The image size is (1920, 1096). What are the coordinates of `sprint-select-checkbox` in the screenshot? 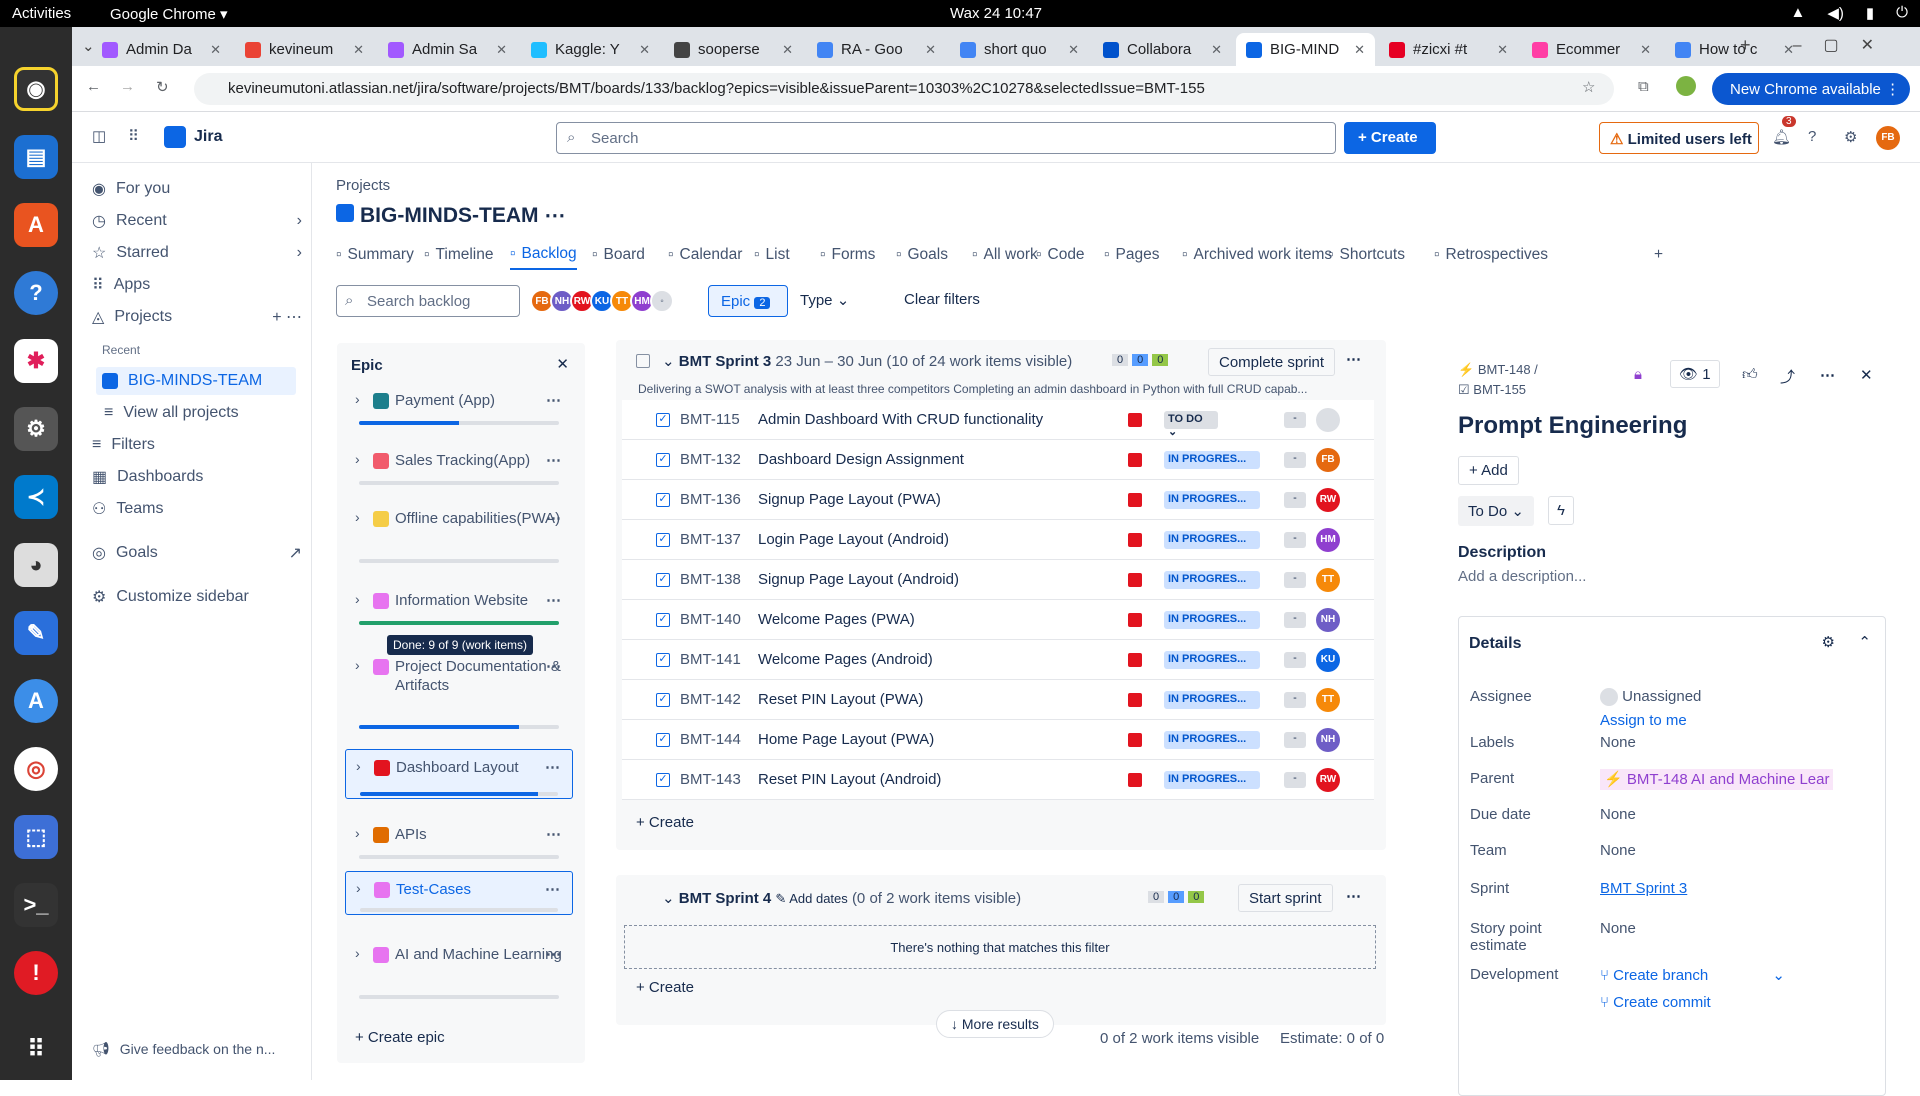 It's located at (643, 361).